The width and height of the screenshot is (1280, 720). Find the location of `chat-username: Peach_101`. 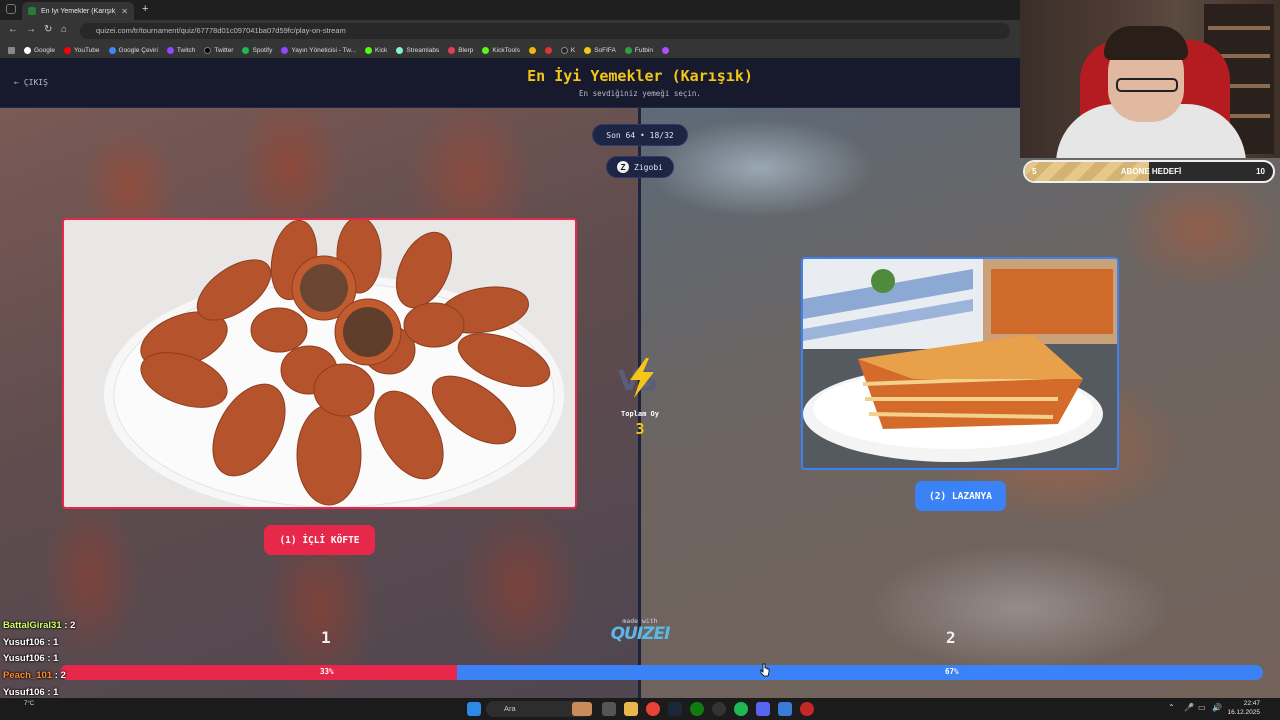

chat-username: Peach_101 is located at coordinates (28, 676).